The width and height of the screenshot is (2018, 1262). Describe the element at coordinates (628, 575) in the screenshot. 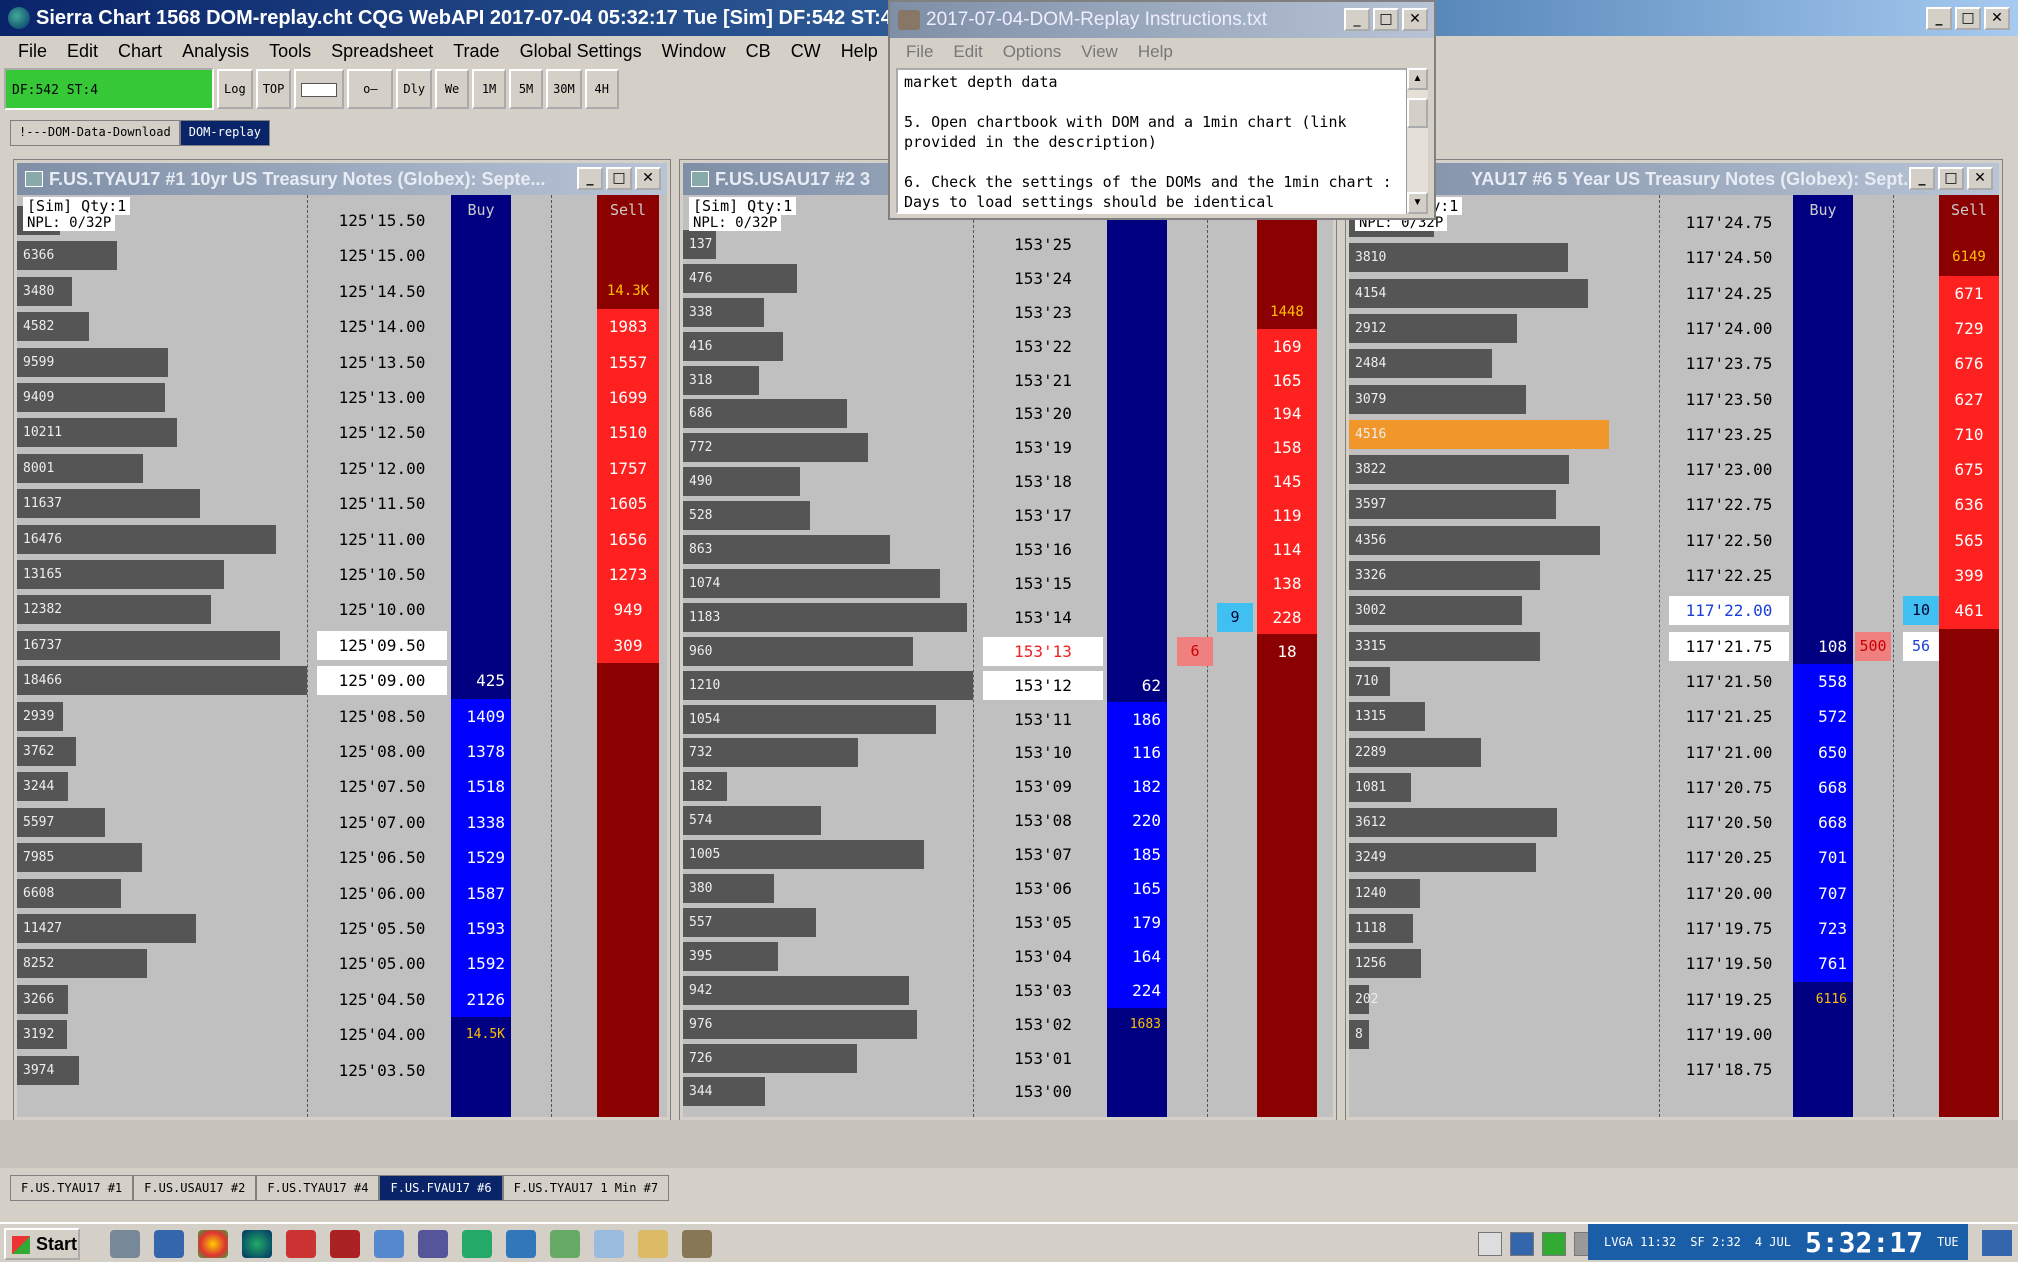

I see `ask-size: 1273` at that location.